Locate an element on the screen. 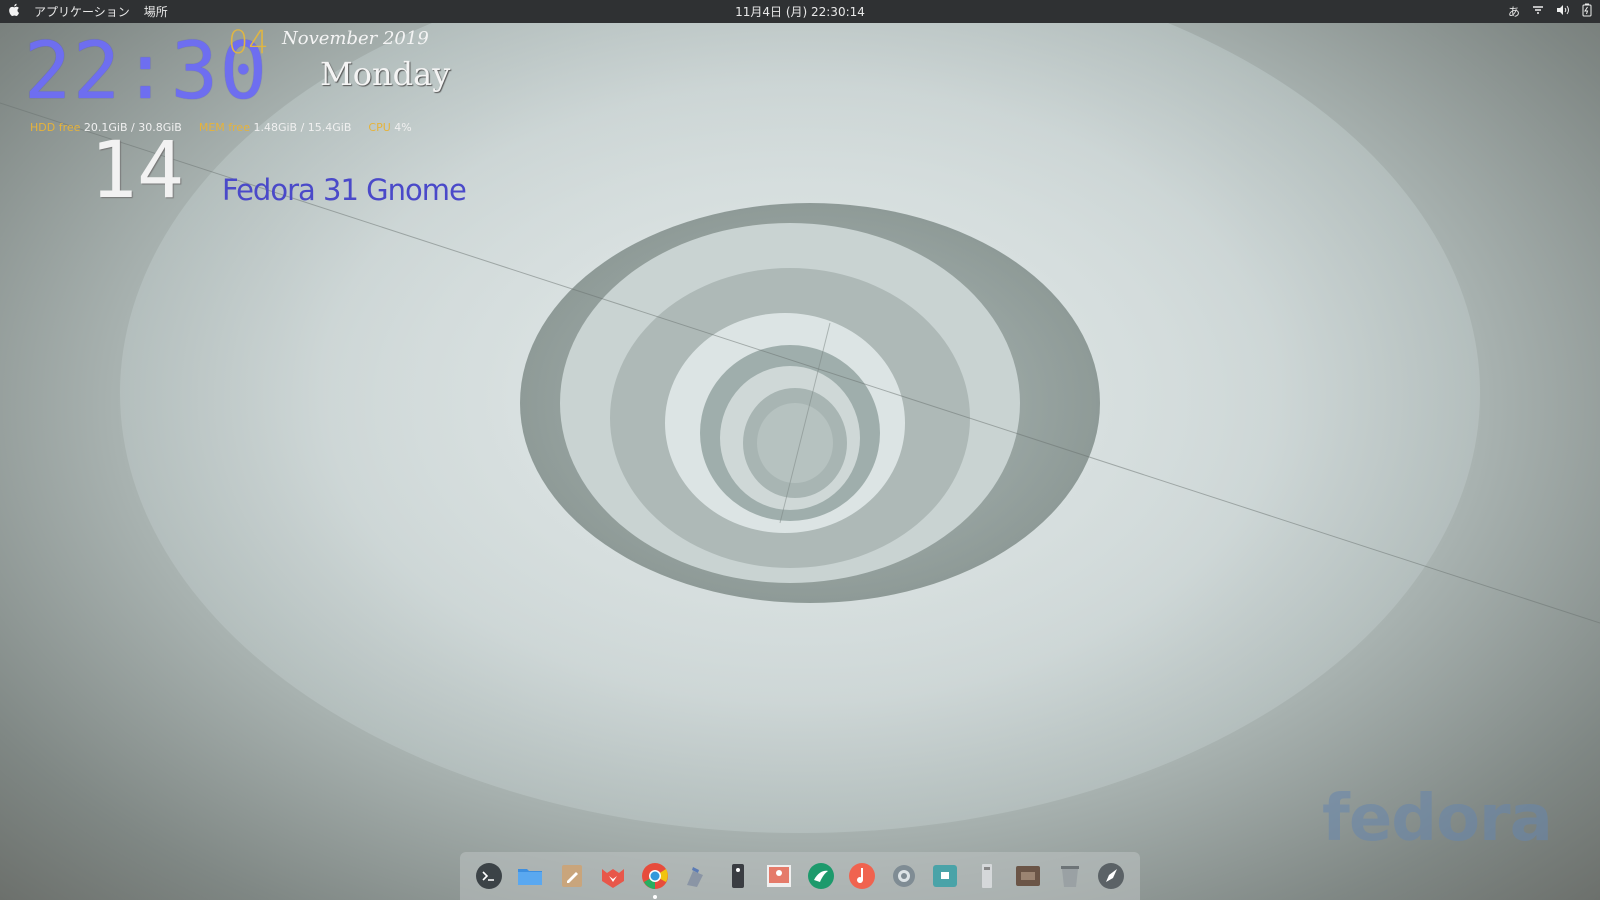 The image size is (1600, 900). hdd-label: HDD free is located at coordinates (55, 127).